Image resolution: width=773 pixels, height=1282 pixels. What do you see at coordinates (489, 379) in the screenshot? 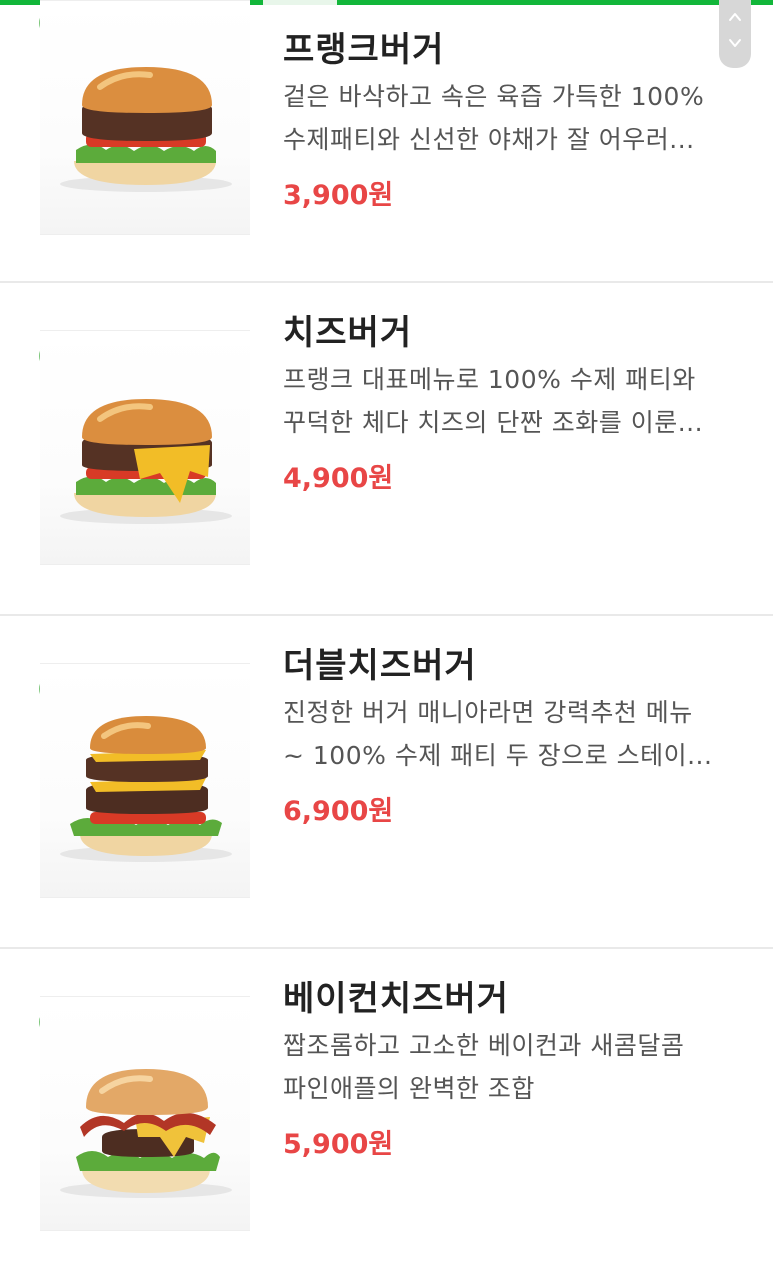
I see `description-line-1: 프랭크 대표메뉴로 100% 수제 패티와` at bounding box center [489, 379].